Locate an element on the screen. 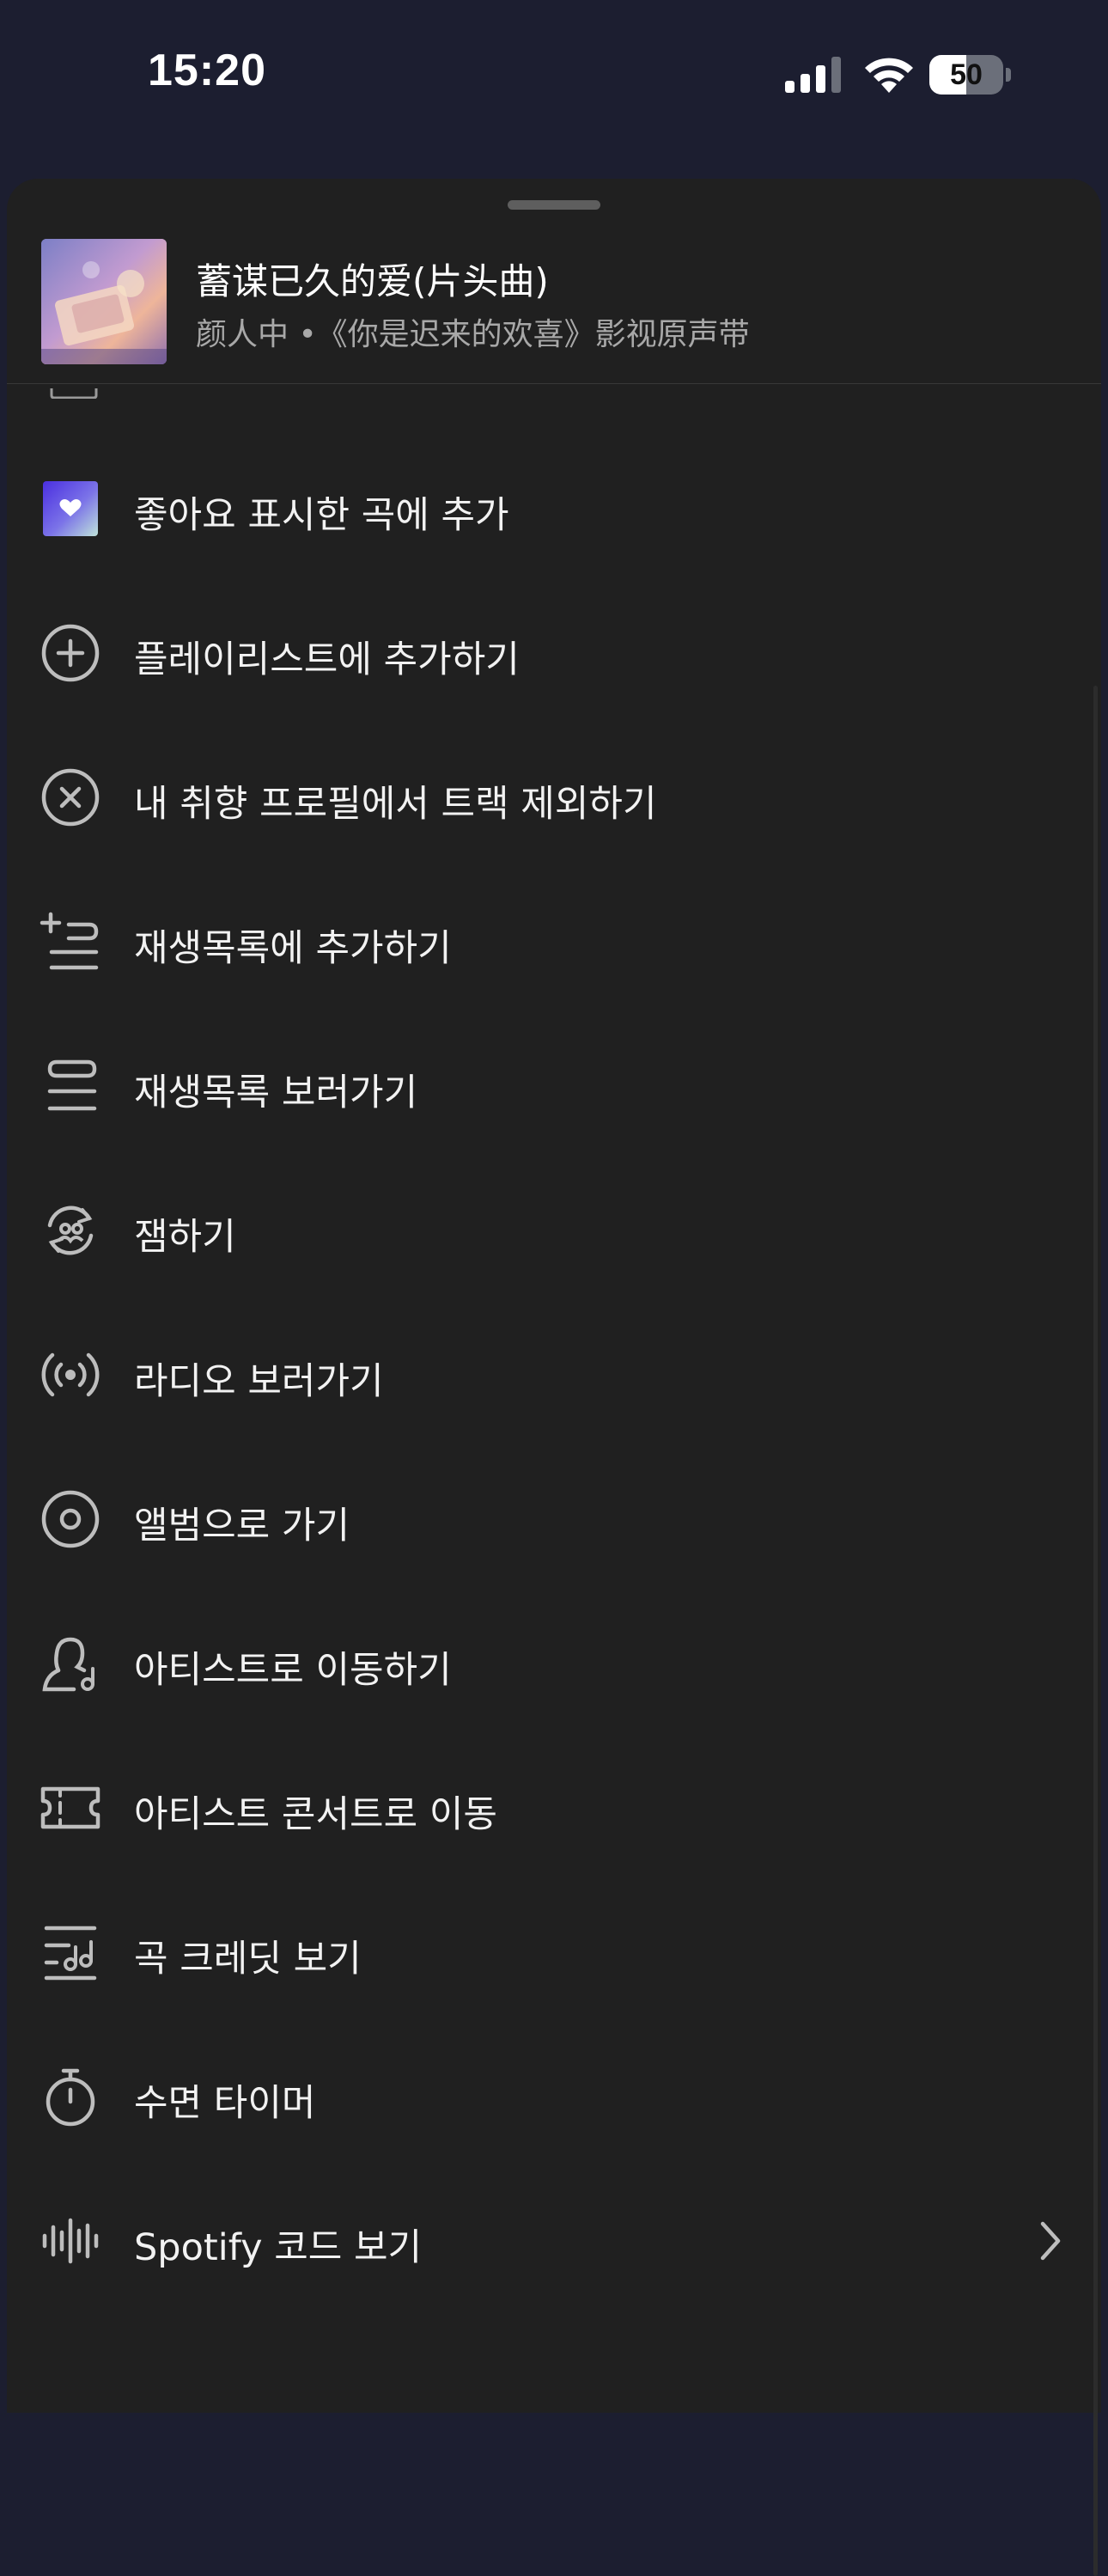 The height and width of the screenshot is (2576, 1108). album-artwork is located at coordinates (104, 301).